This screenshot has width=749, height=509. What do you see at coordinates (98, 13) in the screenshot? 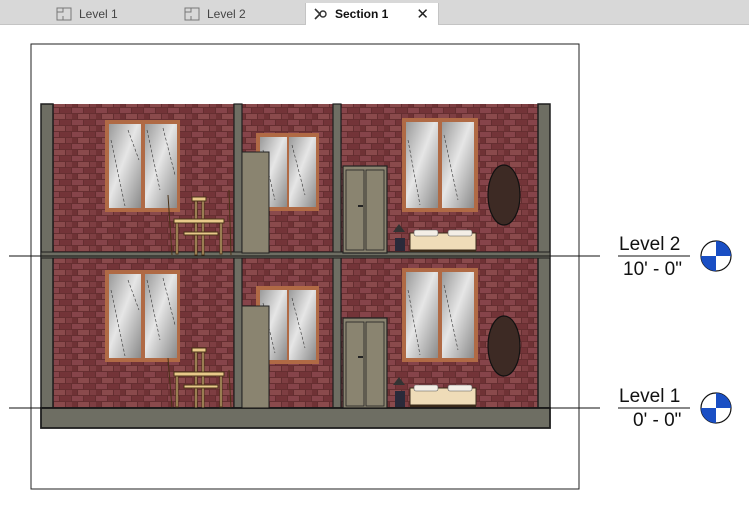
I see `tab-label: Level 1` at bounding box center [98, 13].